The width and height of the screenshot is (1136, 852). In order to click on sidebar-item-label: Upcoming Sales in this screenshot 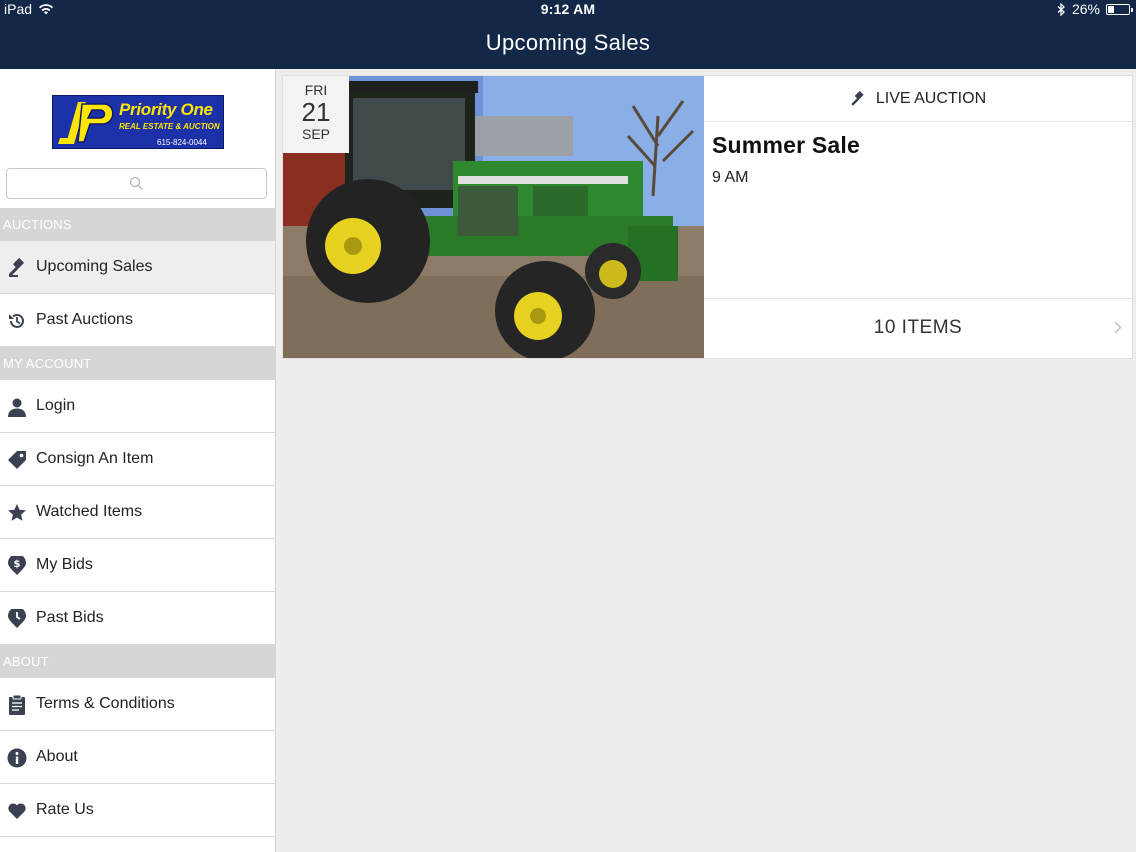, I will do `click(94, 266)`.